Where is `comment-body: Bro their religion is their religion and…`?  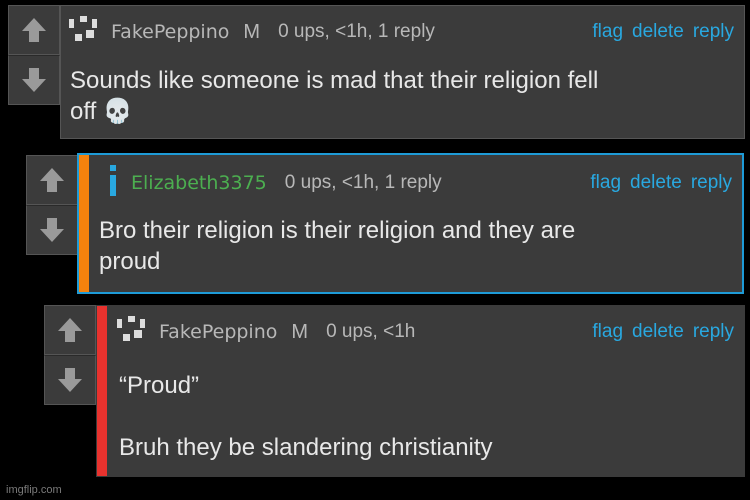 comment-body: Bro their religion is their religion and… is located at coordinates (337, 246).